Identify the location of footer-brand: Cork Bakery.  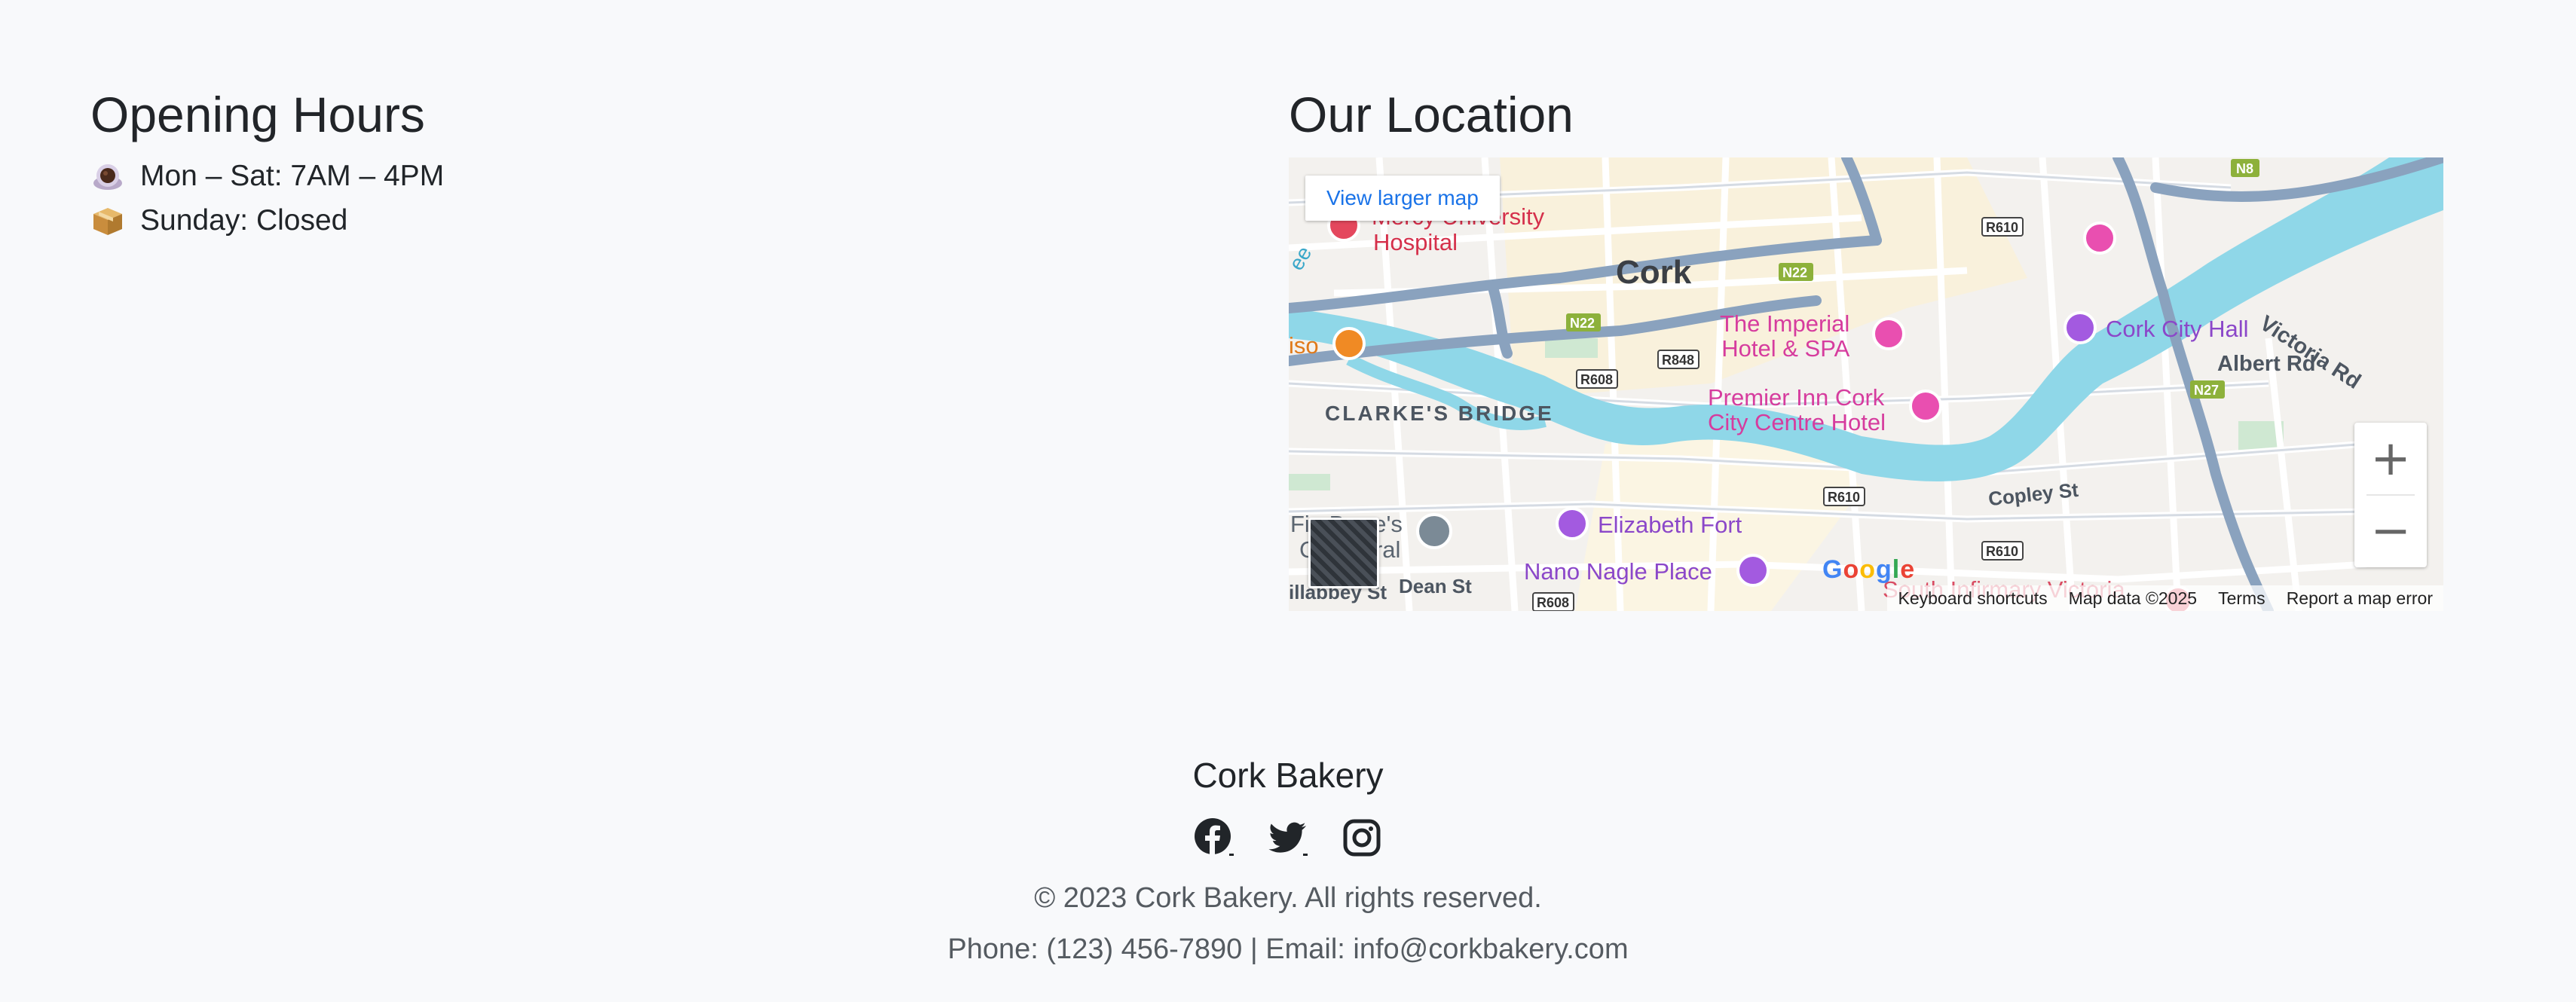
(1288, 775).